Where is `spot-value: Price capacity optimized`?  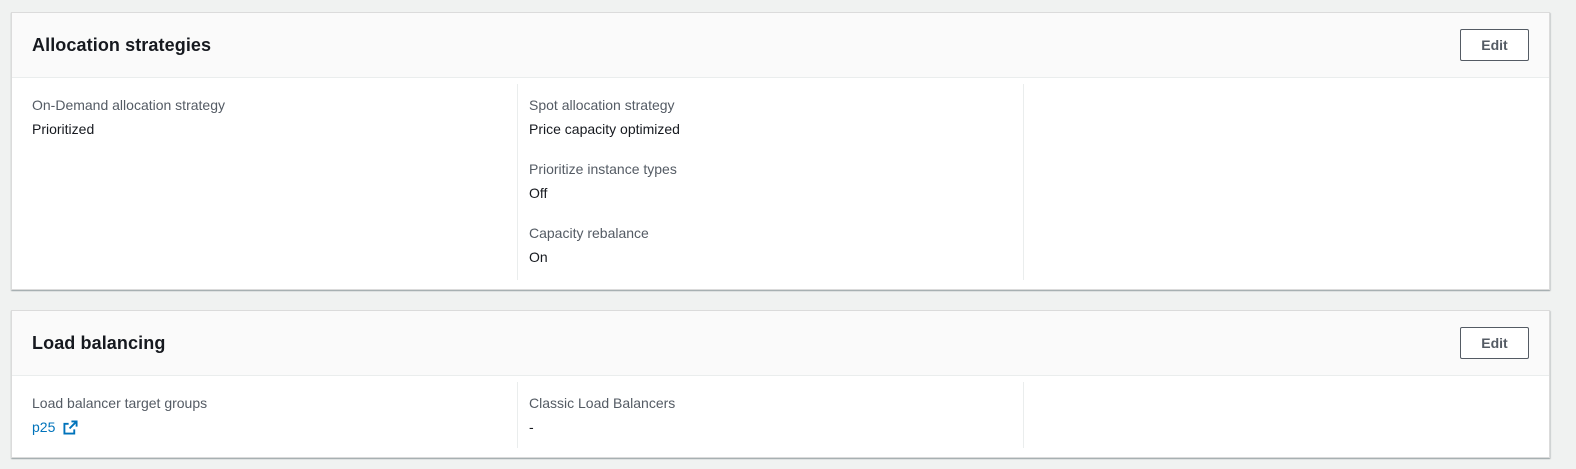 spot-value: Price capacity optimized is located at coordinates (604, 129).